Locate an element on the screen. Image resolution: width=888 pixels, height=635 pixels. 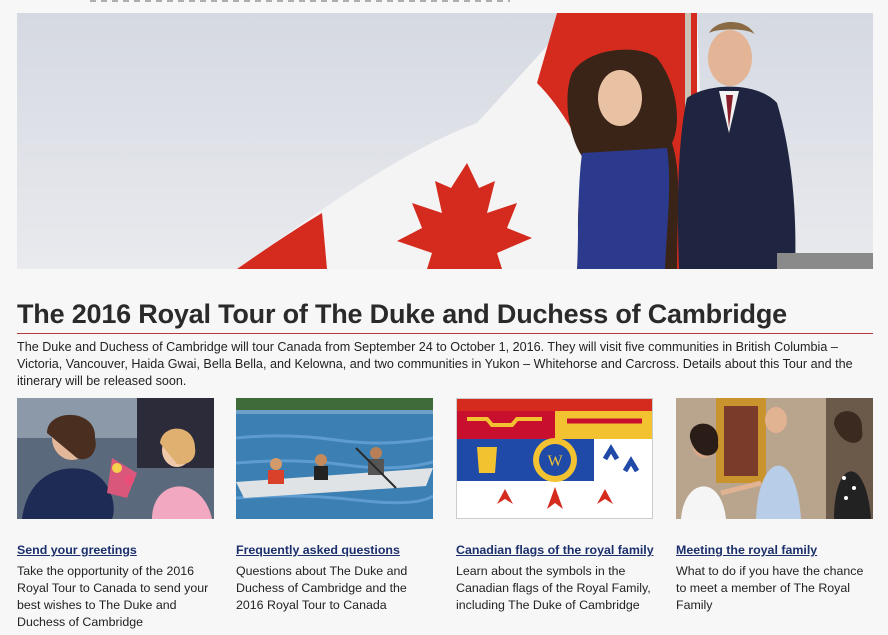
faq-thumbnail is located at coordinates (334, 458).